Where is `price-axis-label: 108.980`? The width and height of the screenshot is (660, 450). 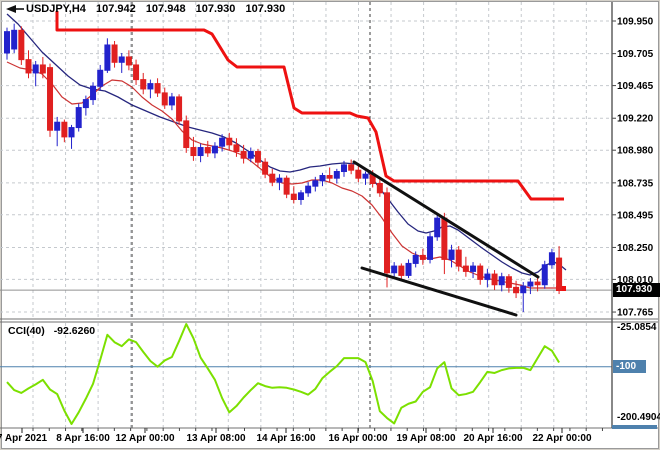
price-axis-label: 108.980 is located at coordinates (635, 151).